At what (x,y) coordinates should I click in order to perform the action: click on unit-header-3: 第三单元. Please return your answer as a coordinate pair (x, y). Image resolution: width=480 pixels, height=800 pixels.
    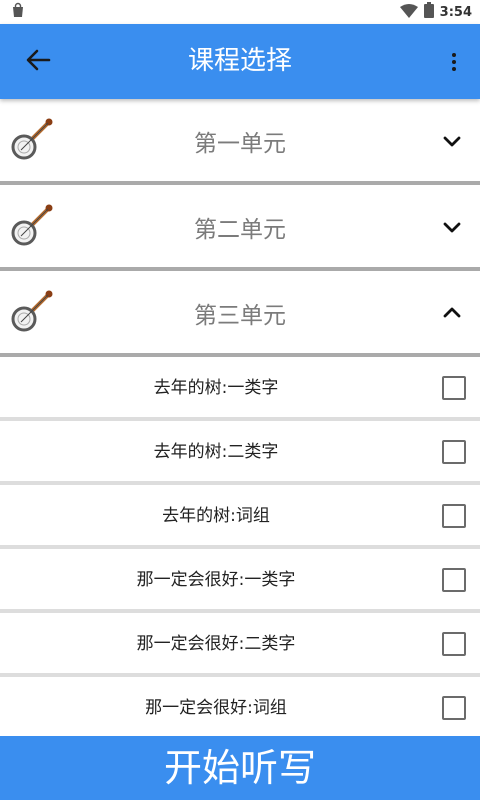
    Looking at the image, I should click on (240, 314).